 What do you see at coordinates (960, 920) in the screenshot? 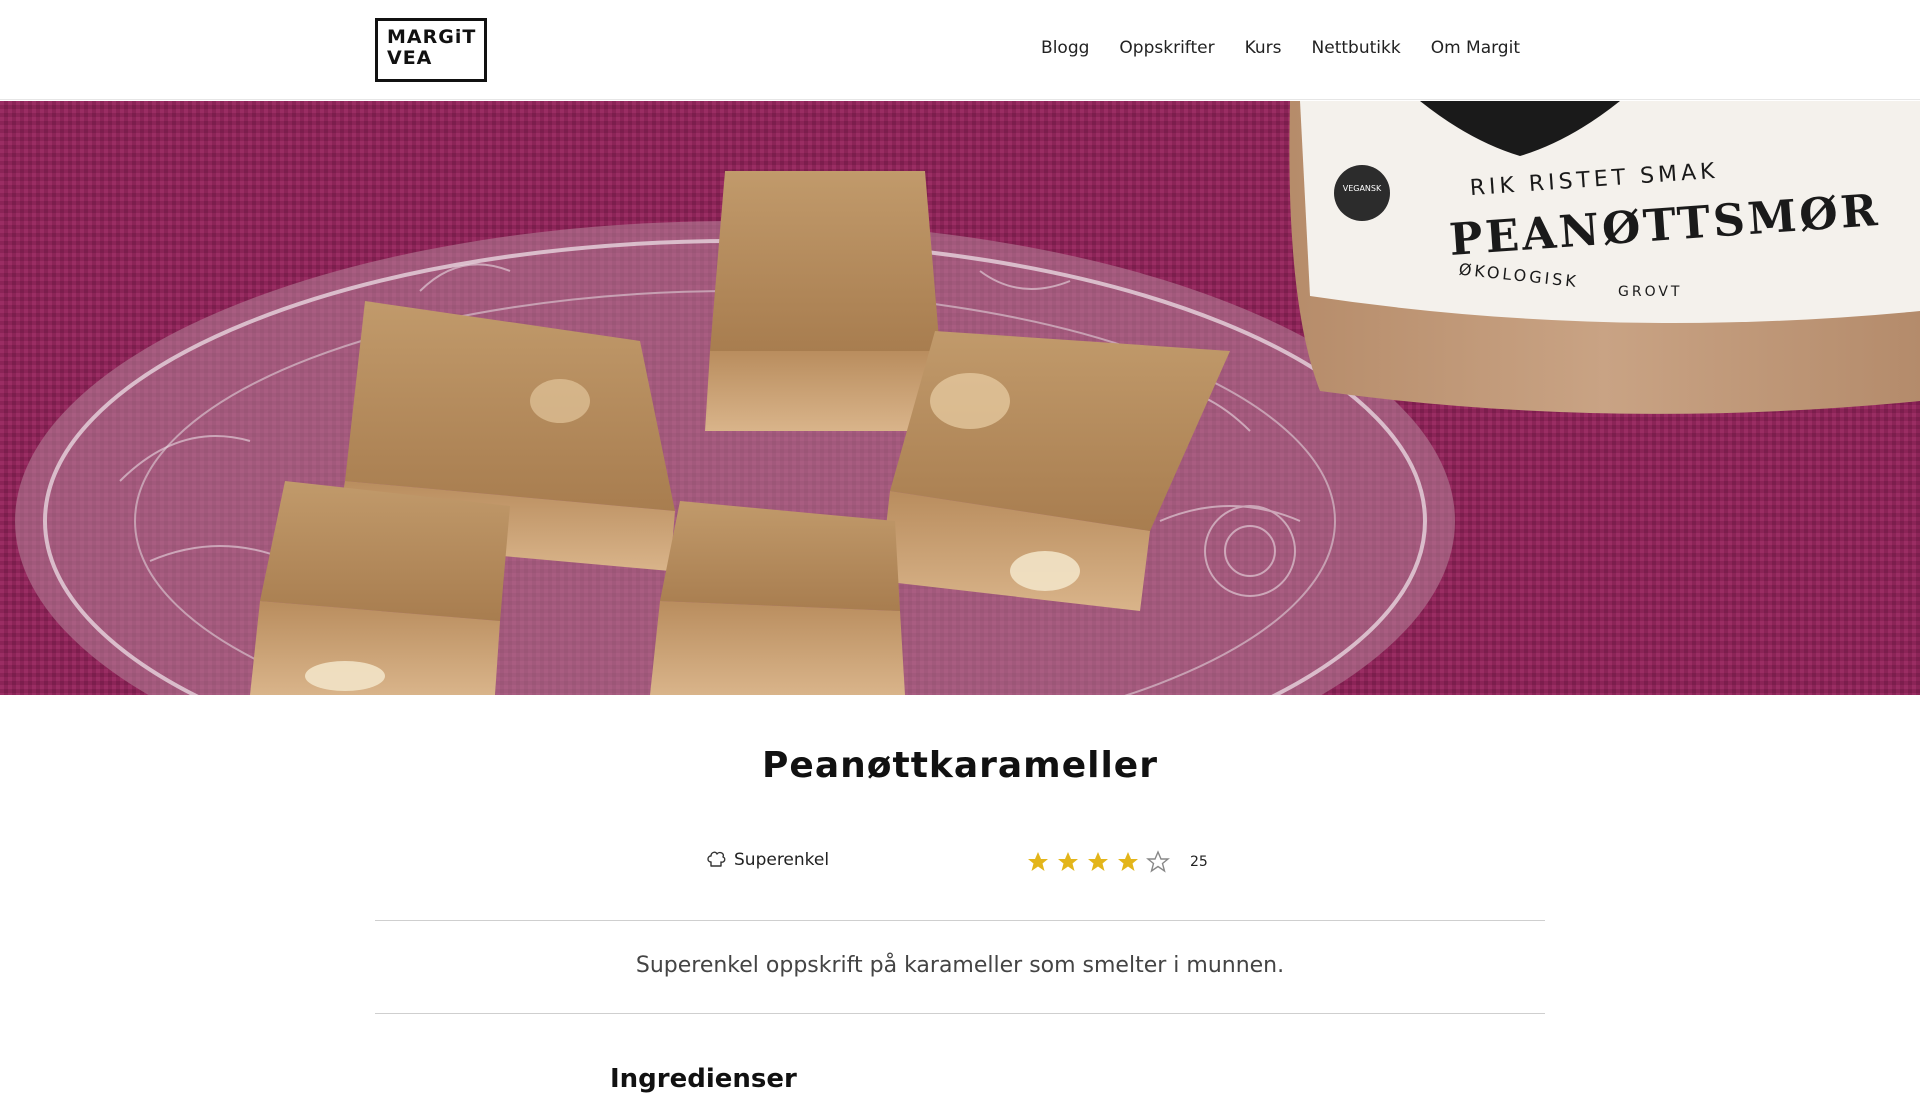
I see `divider-top` at bounding box center [960, 920].